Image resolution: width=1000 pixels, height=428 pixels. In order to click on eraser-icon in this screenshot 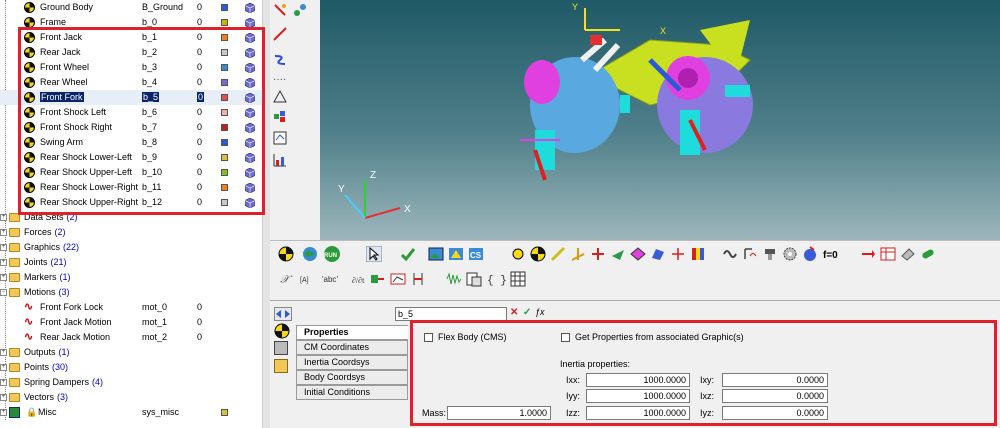, I will do `click(908, 254)`.